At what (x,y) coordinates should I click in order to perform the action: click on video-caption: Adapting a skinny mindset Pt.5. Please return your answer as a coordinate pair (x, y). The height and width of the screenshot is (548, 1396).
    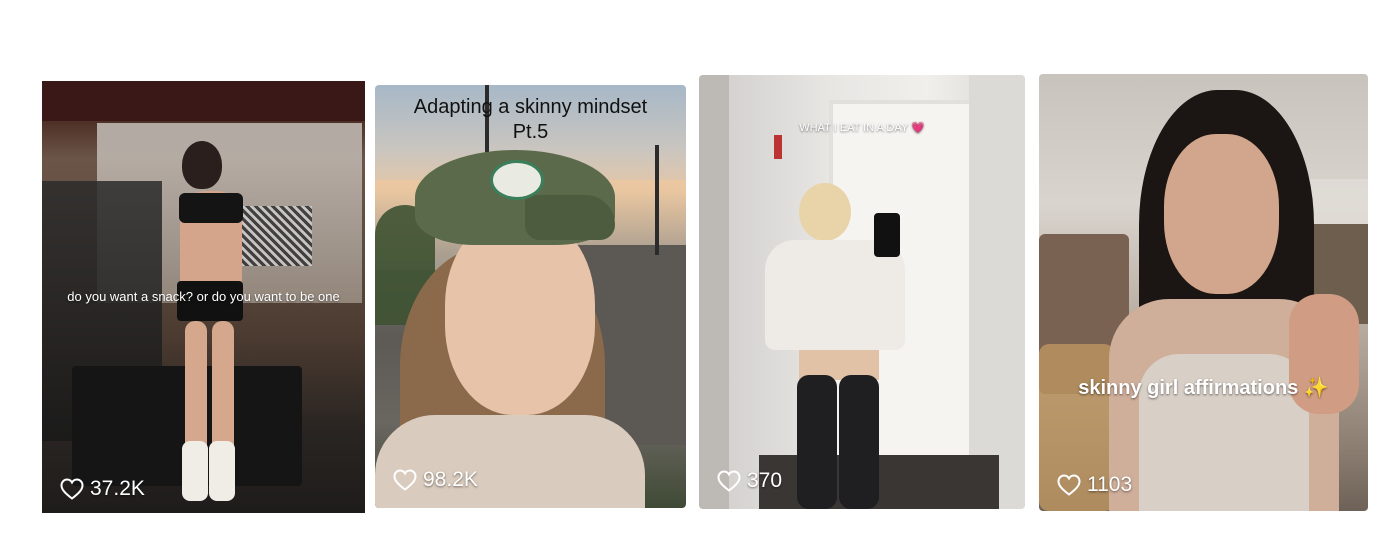
    Looking at the image, I should click on (530, 120).